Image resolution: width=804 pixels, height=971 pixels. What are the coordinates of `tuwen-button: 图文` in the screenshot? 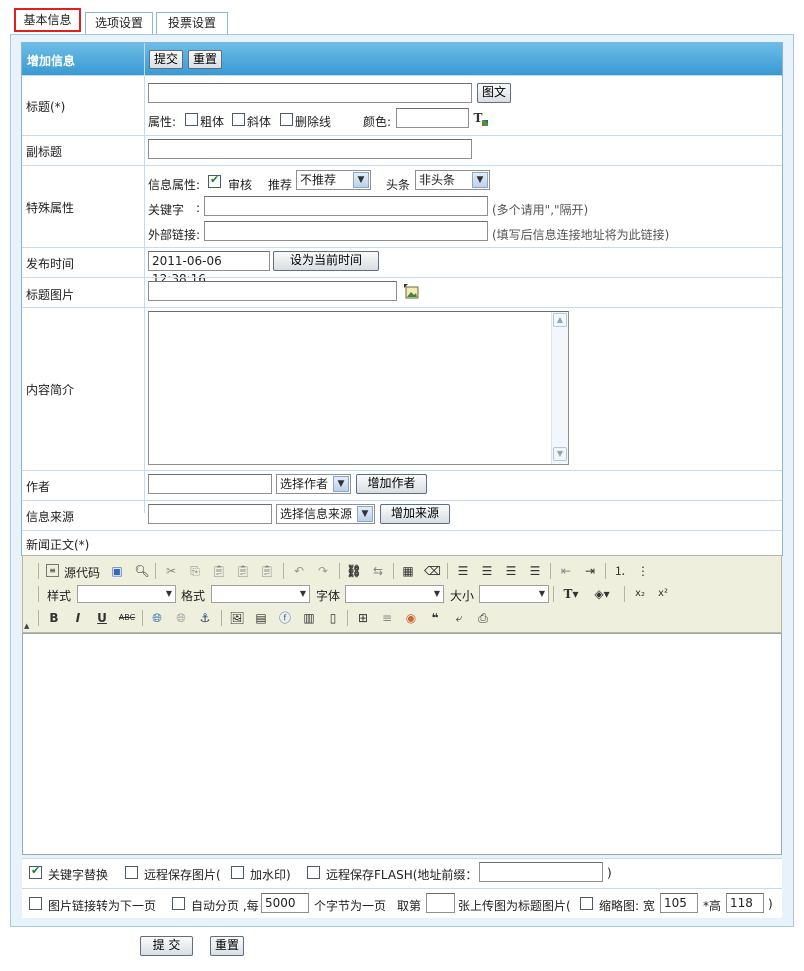 It's located at (494, 93).